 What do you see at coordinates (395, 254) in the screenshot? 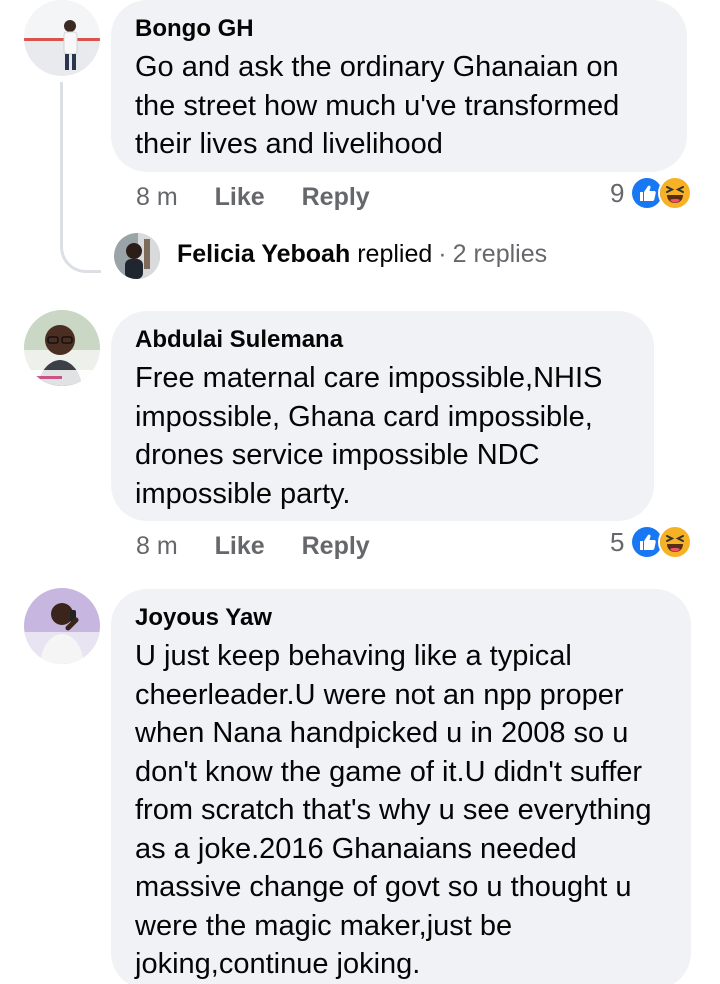
I see `reply-verb: replied` at bounding box center [395, 254].